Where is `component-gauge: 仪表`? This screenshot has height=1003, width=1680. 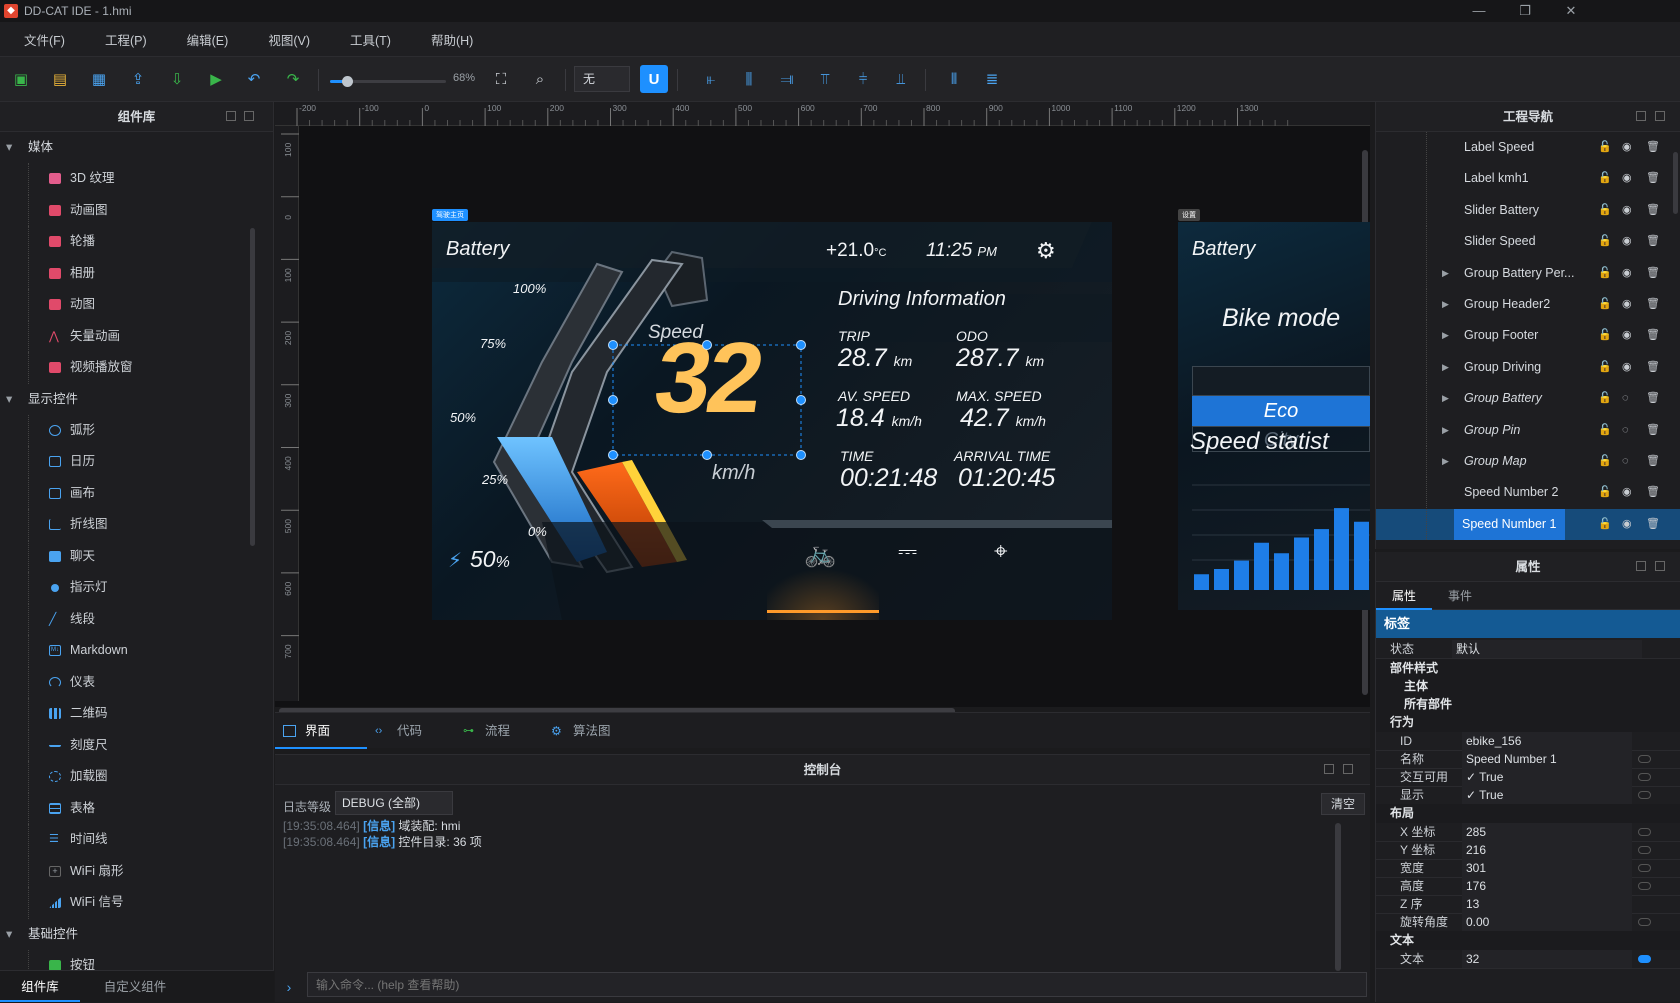 component-gauge: 仪表 is located at coordinates (125, 682).